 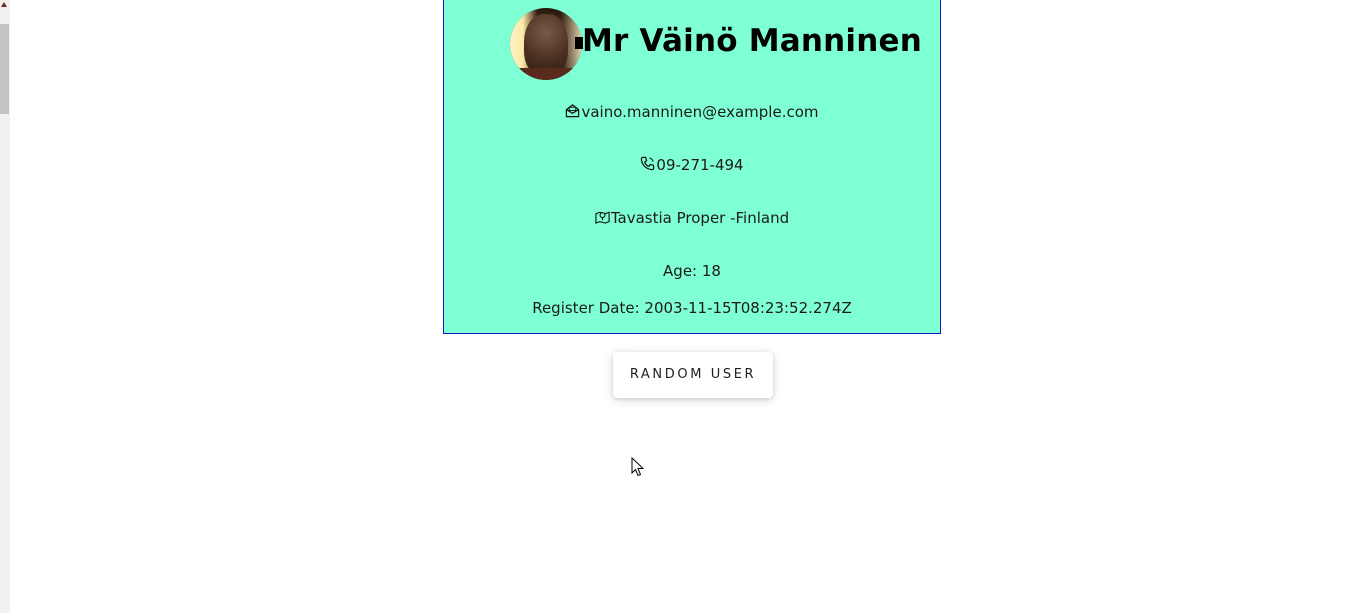 I want to click on phone-text: 09-271-494, so click(x=700, y=165).